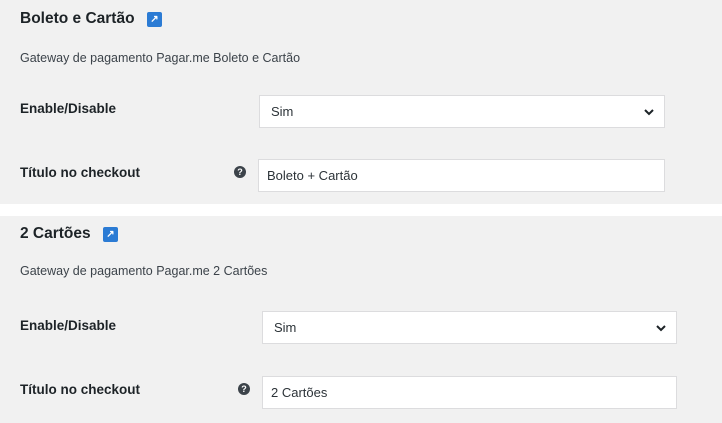  I want to click on section-title: Boleto e Cartão, so click(77, 18).